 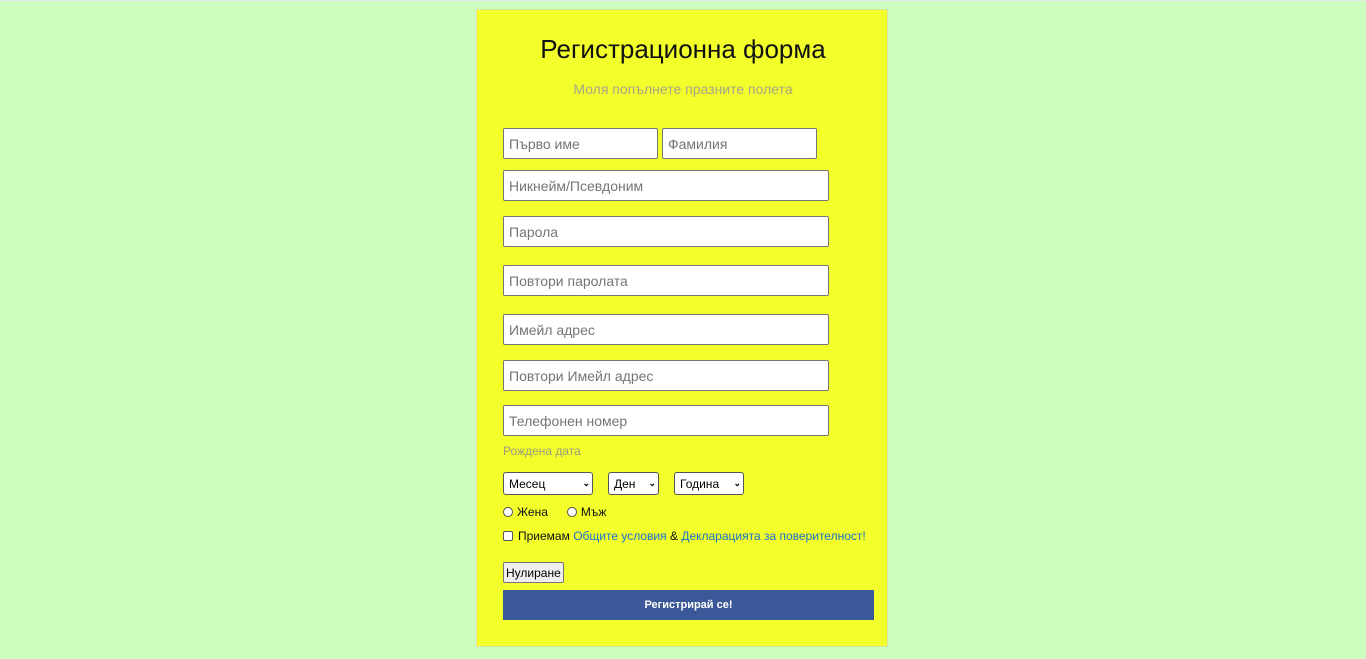 What do you see at coordinates (548, 483) in the screenshot?
I see `month-select: Месец ⌄` at bounding box center [548, 483].